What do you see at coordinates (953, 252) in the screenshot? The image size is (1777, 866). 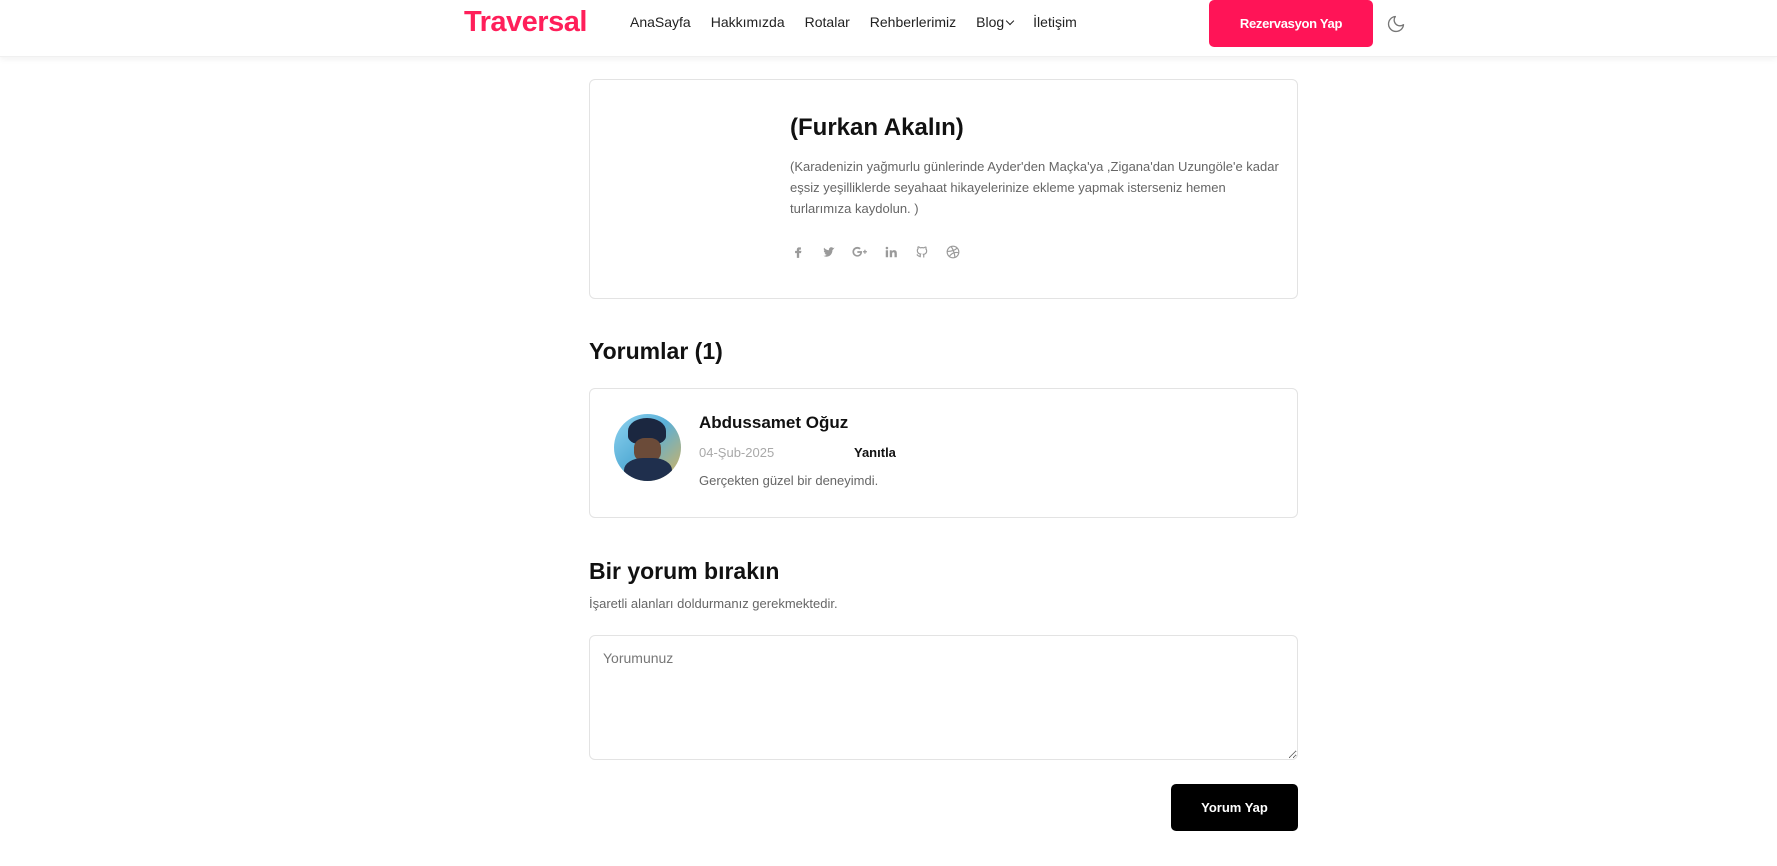 I see `dribbble-icon` at bounding box center [953, 252].